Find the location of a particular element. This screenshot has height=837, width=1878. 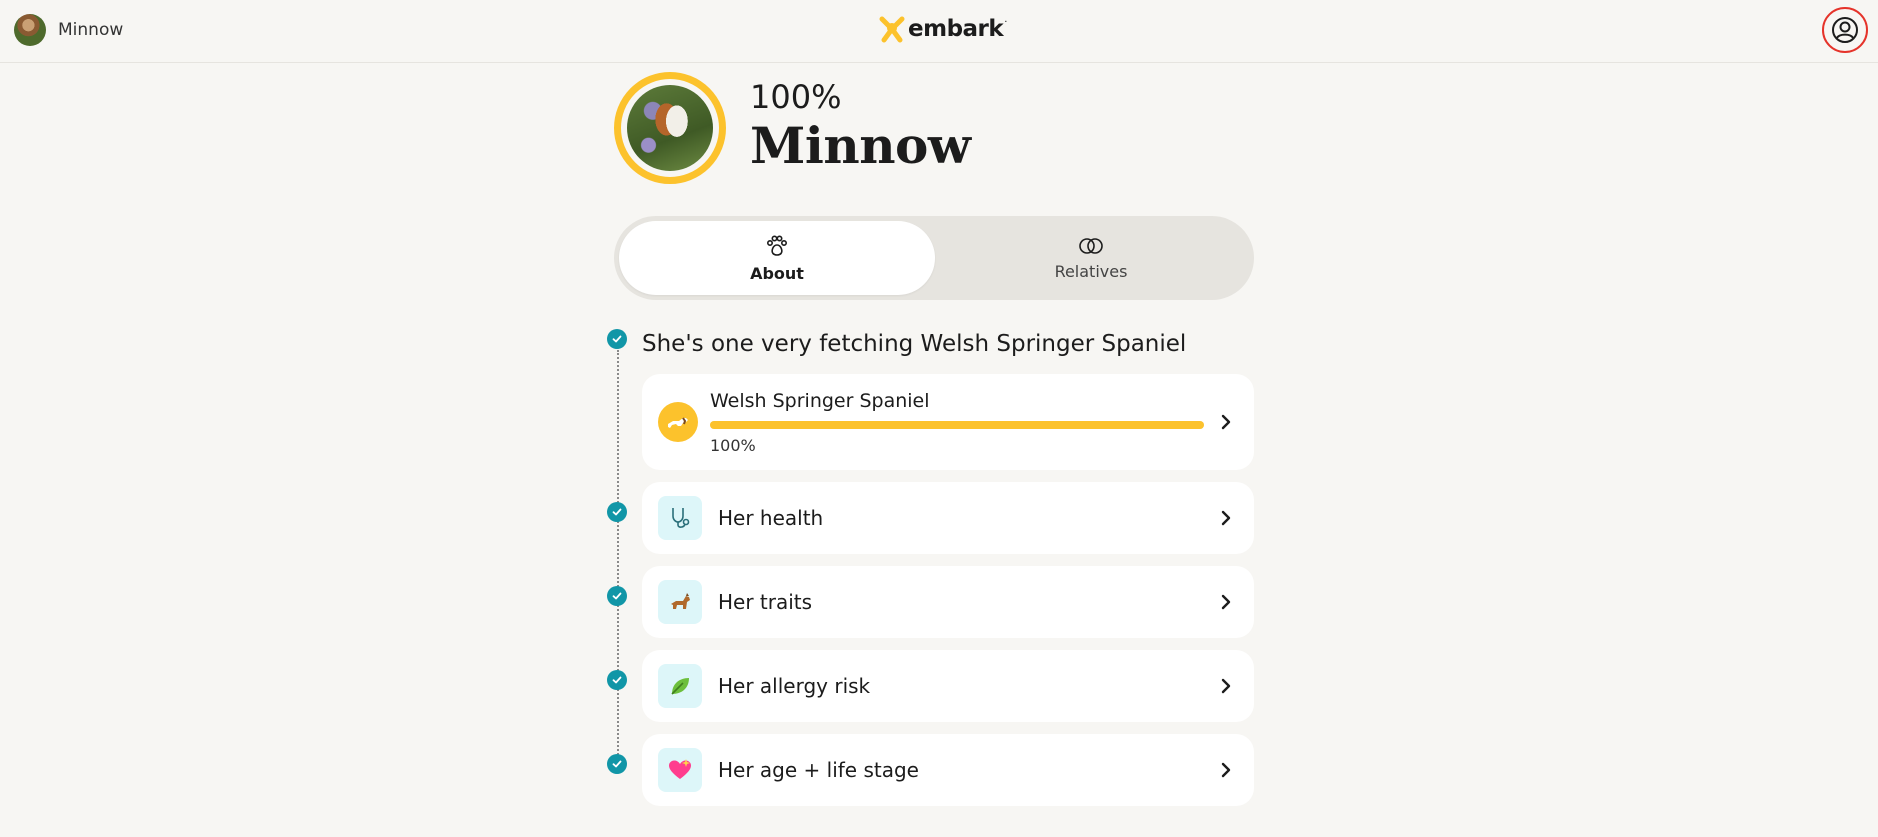

tab-relatives-label: Relatives is located at coordinates (1091, 271).